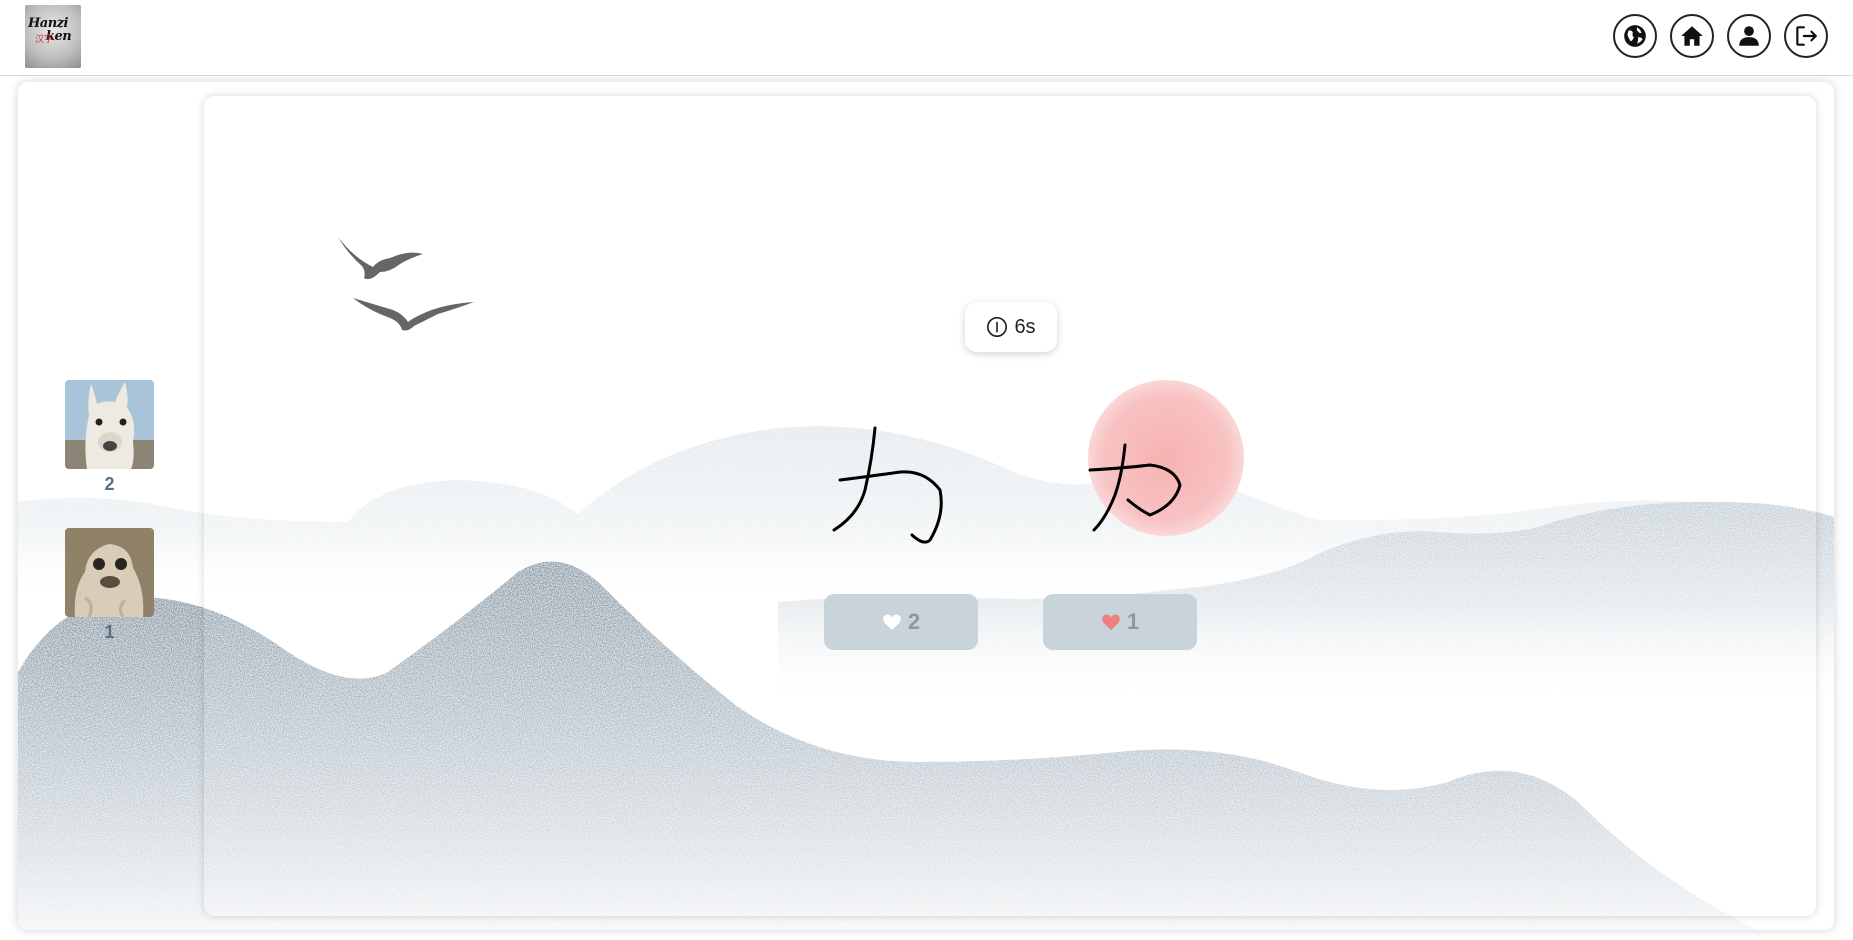 This screenshot has width=1853, height=940. What do you see at coordinates (887, 485) in the screenshot?
I see `drawing-left` at bounding box center [887, 485].